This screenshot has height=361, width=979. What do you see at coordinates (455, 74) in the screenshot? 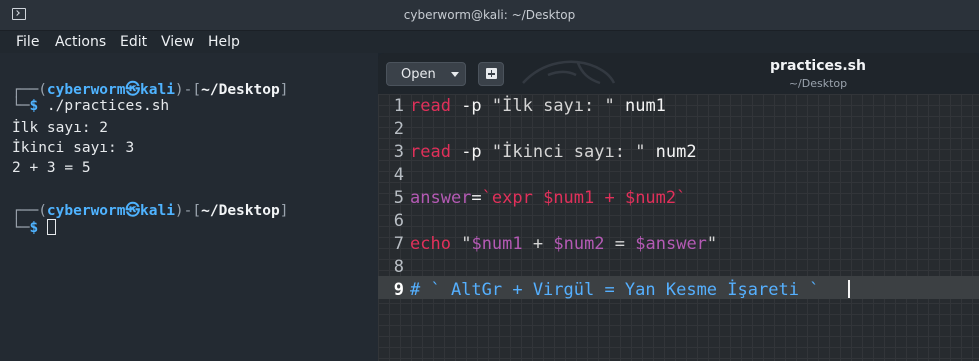
I see `chevron-down-icon` at bounding box center [455, 74].